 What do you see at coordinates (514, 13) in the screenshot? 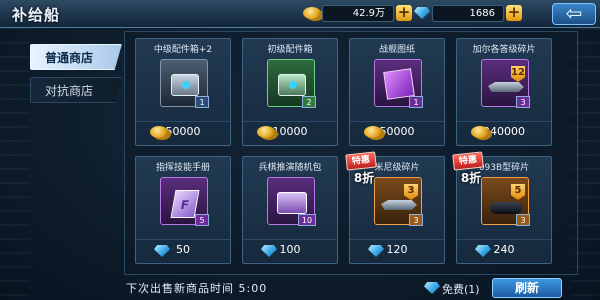
I see `add-diamond-button: +` at bounding box center [514, 13].